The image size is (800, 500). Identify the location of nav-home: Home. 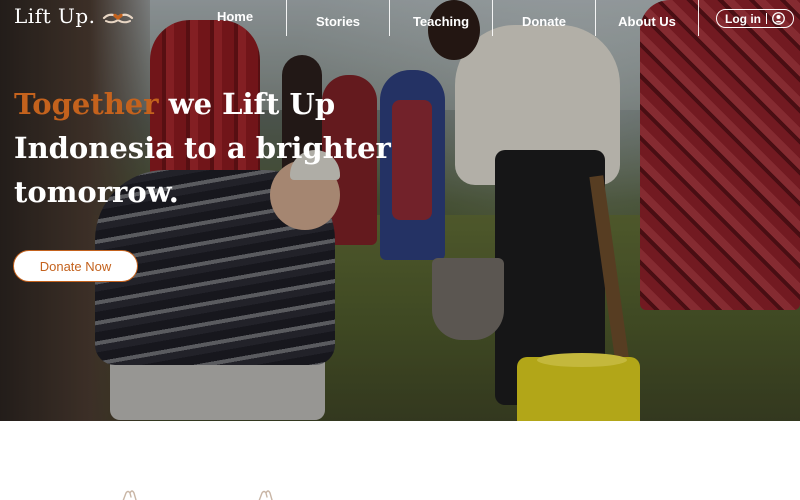
(235, 16).